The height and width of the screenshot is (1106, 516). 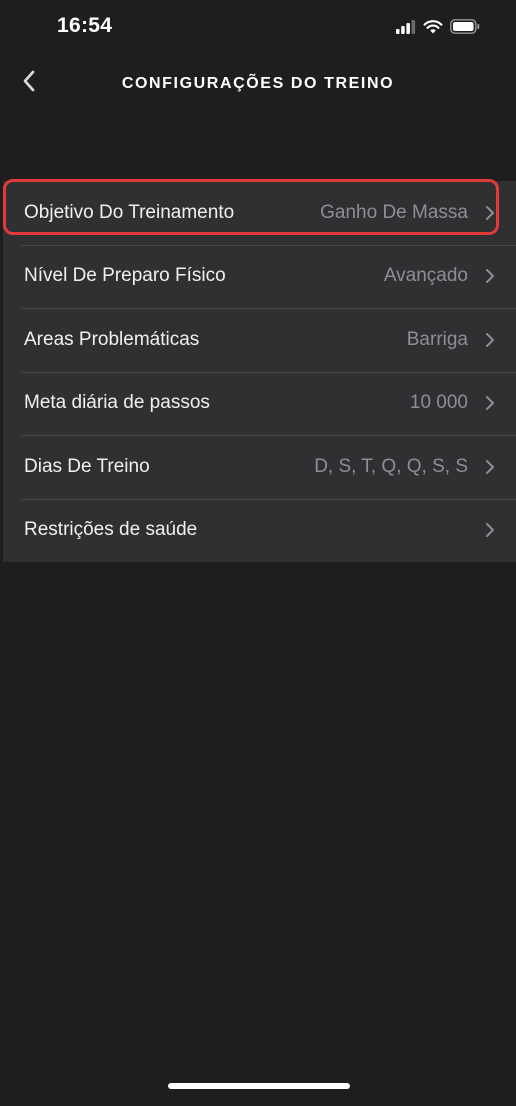 What do you see at coordinates (391, 466) in the screenshot?
I see `setting-value: D, S, T, Q, Q, S, S` at bounding box center [391, 466].